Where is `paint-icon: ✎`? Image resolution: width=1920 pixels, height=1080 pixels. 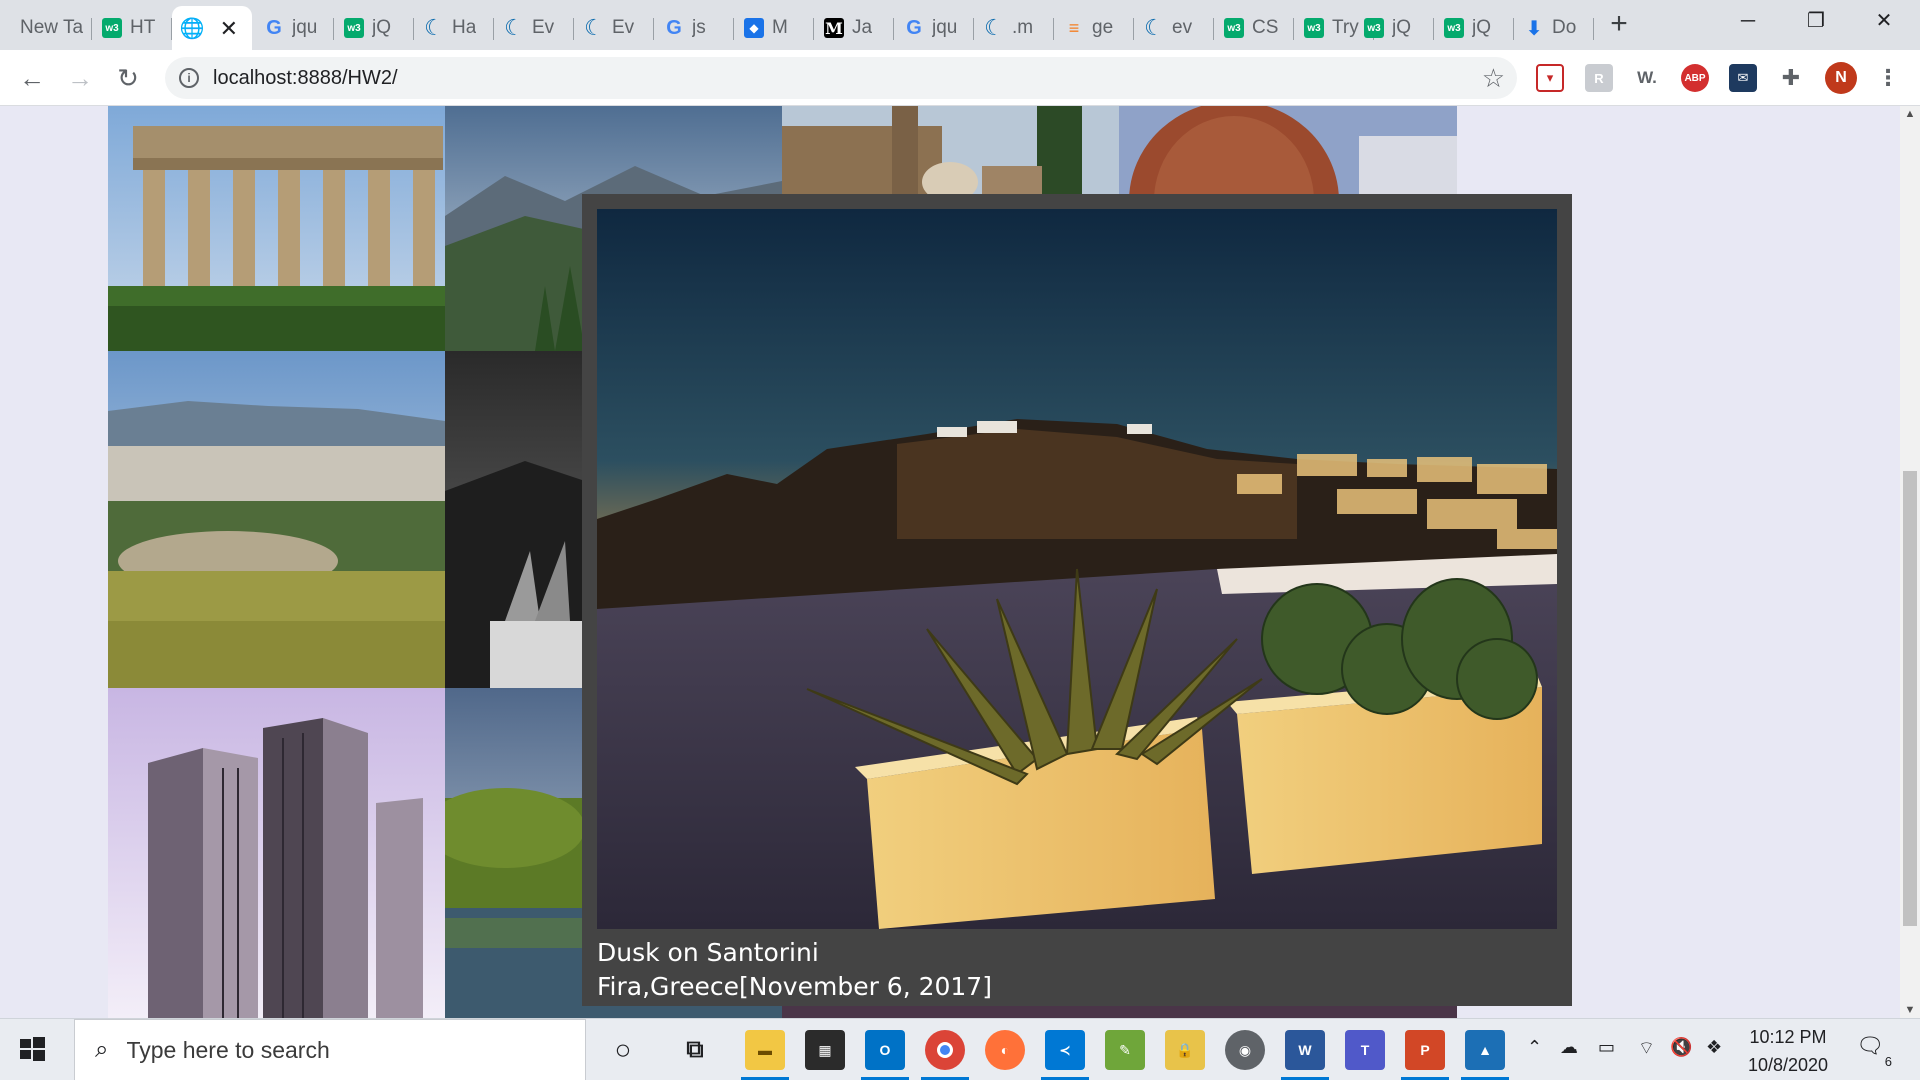 paint-icon: ✎ is located at coordinates (1125, 1050).